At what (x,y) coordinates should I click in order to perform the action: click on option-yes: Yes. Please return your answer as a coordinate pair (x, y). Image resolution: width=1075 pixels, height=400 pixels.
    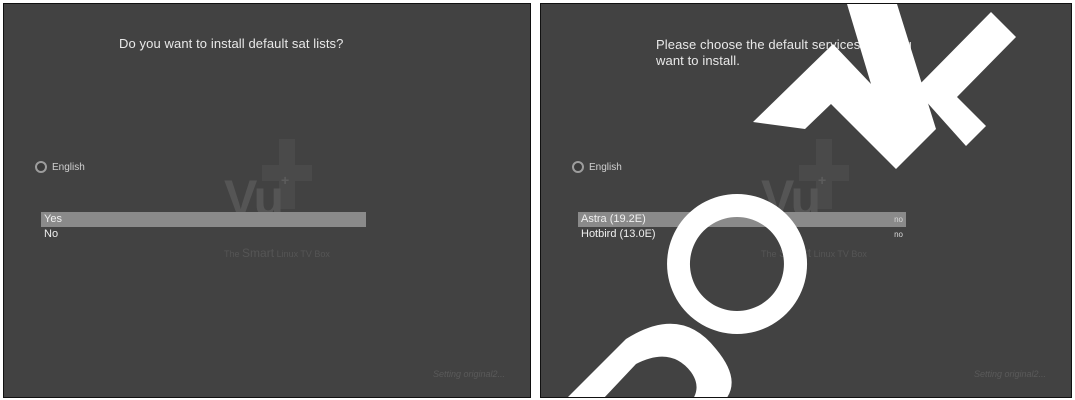
    Looking at the image, I should click on (203, 219).